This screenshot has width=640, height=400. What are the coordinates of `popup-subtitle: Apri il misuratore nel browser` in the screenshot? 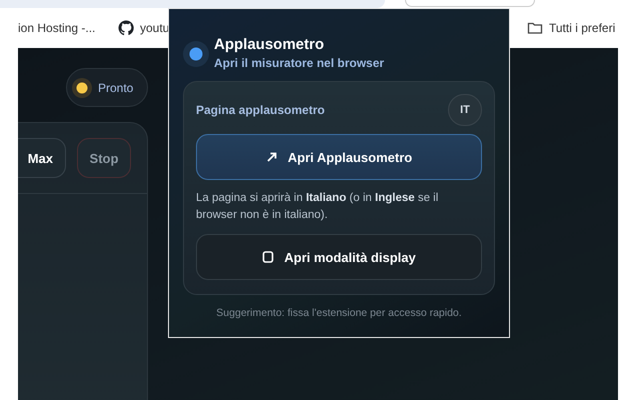 It's located at (299, 63).